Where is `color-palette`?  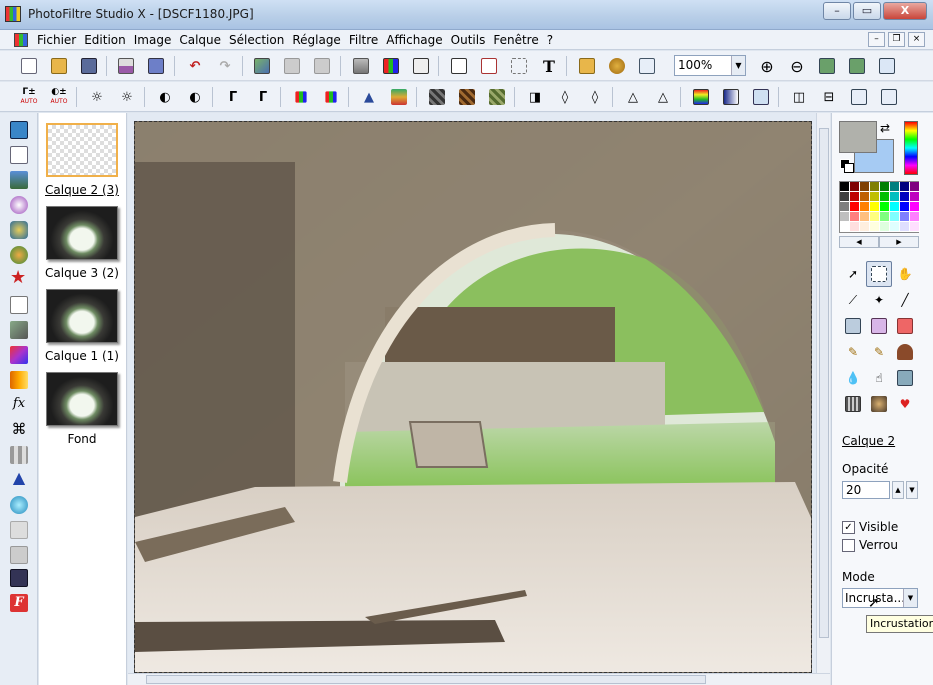
color-palette is located at coordinates (879, 207).